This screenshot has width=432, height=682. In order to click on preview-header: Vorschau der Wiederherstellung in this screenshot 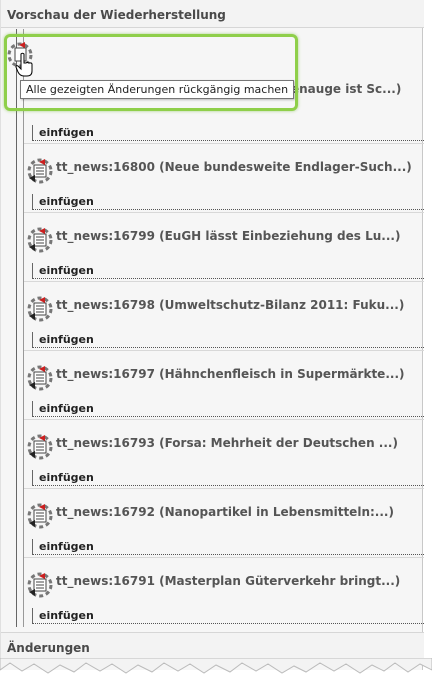, I will do `click(212, 14)`.